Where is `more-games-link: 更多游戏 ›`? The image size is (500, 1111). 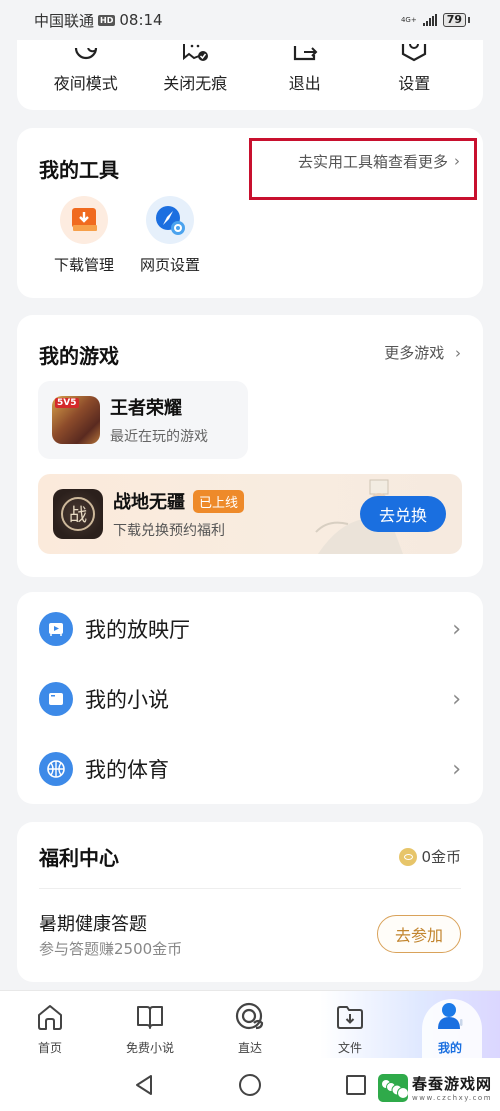 more-games-link: 更多游戏 › is located at coordinates (422, 352).